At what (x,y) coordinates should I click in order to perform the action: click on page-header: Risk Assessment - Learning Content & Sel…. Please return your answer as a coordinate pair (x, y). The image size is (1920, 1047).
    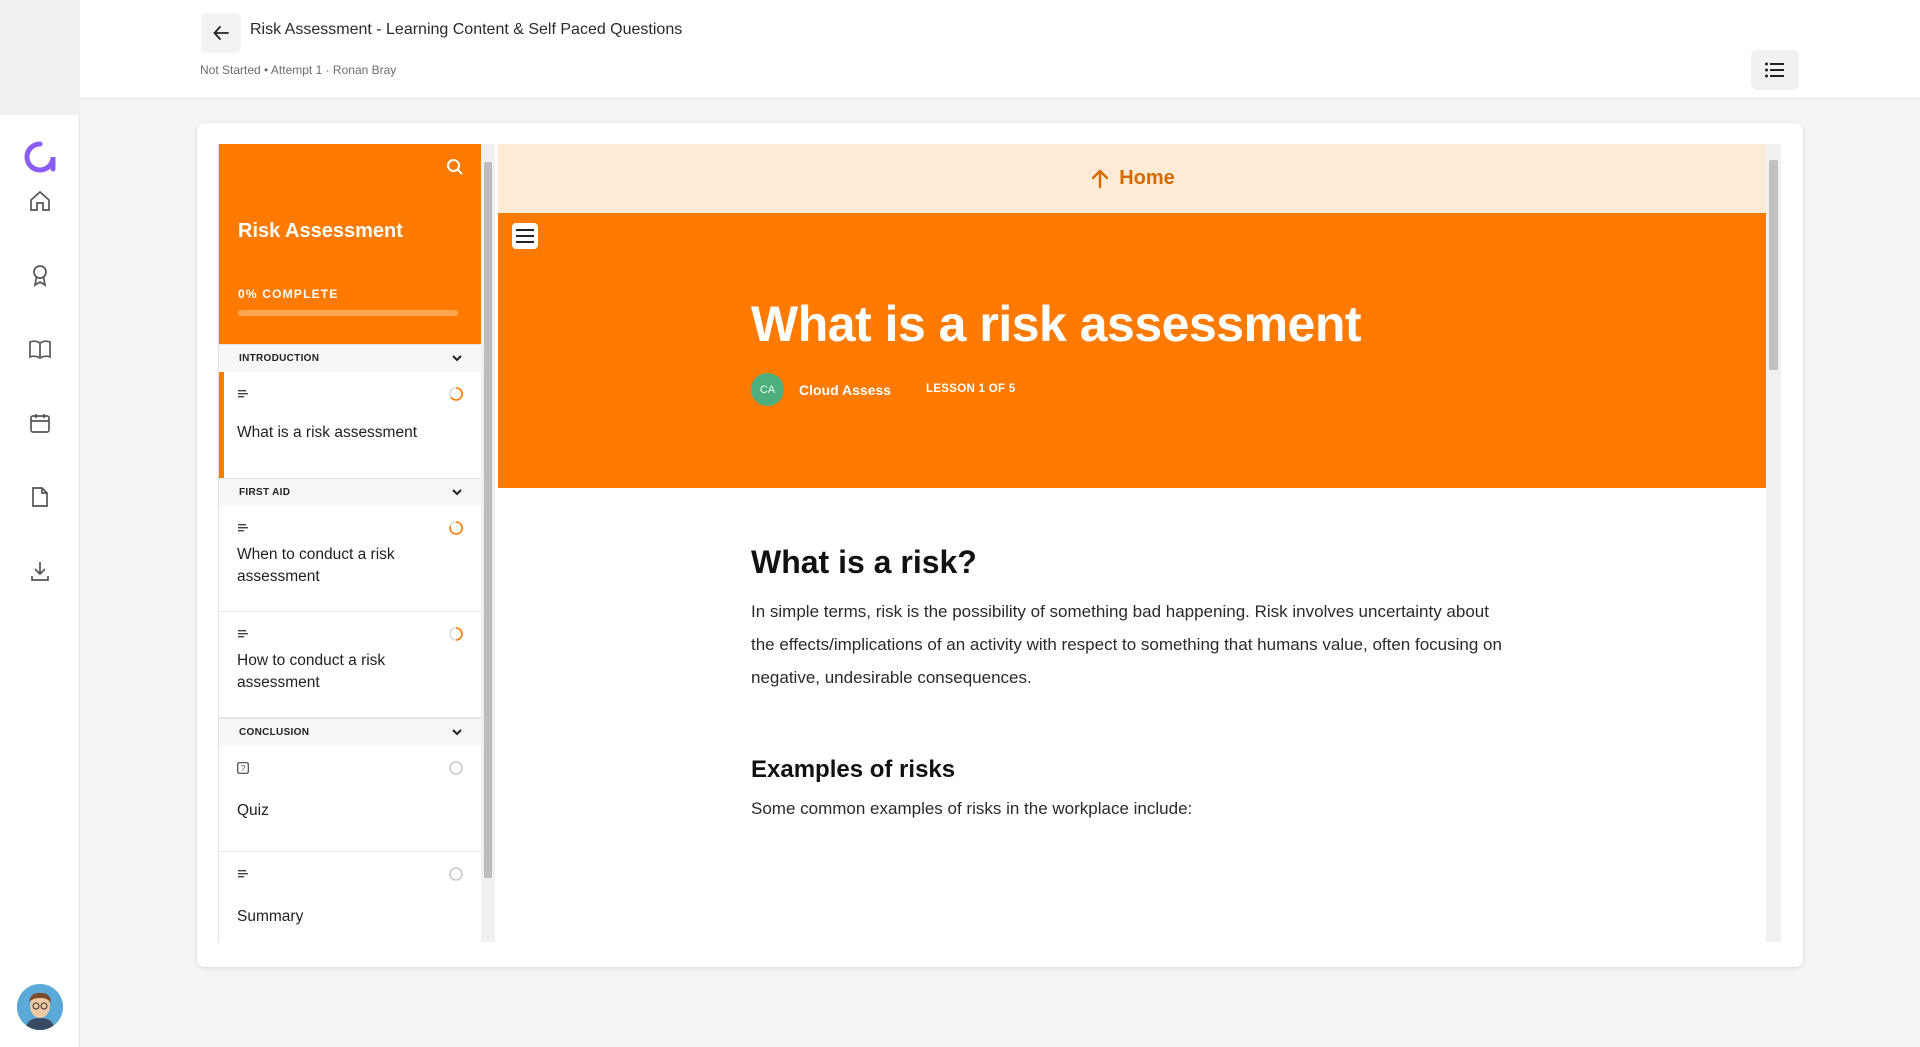
    Looking at the image, I should click on (1000, 49).